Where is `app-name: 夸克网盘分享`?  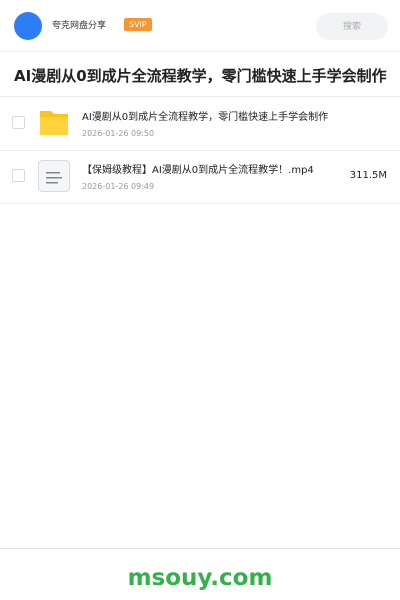 app-name: 夸克网盘分享 is located at coordinates (79, 26).